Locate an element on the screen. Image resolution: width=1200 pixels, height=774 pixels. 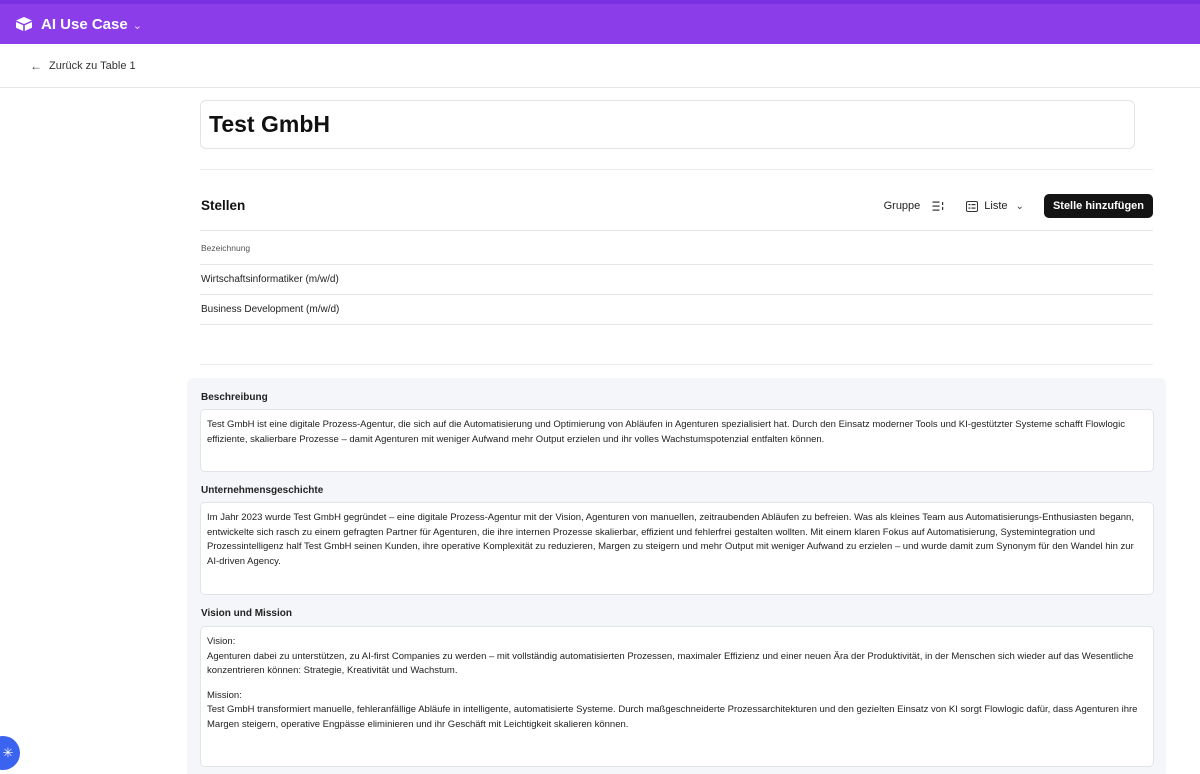
stellen-toolbar: Gruppe Liste ⌄ Stelle hinzufügen is located at coordinates (1018, 206).